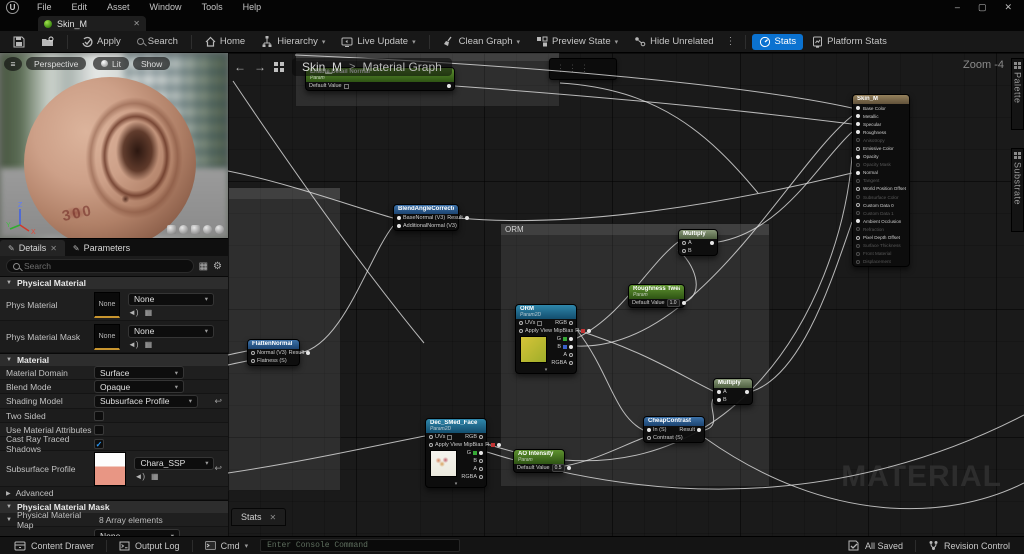  I want to click on output-pin-opacity-mask: Opacity Mask, so click(881, 165).